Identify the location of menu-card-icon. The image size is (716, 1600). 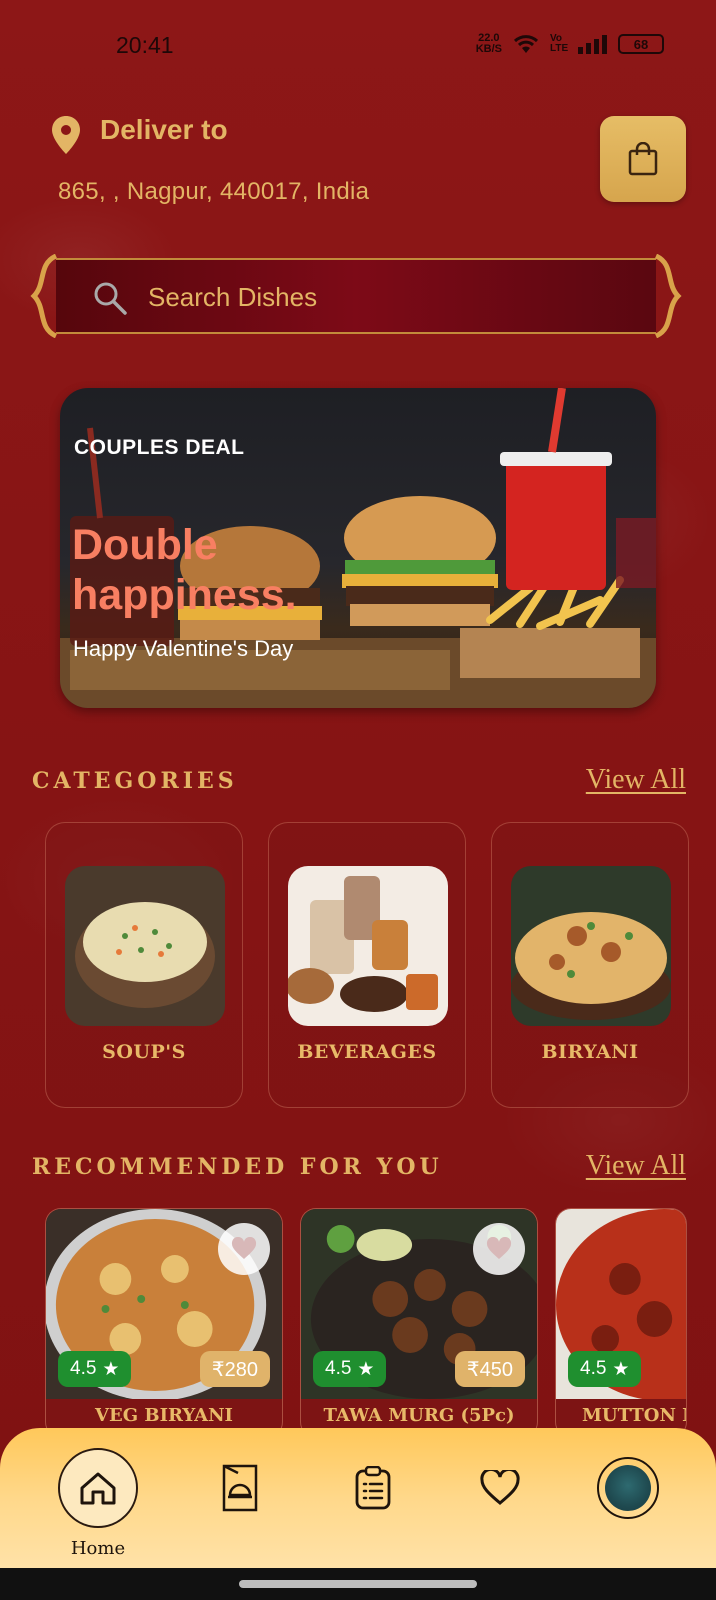
(240, 1488).